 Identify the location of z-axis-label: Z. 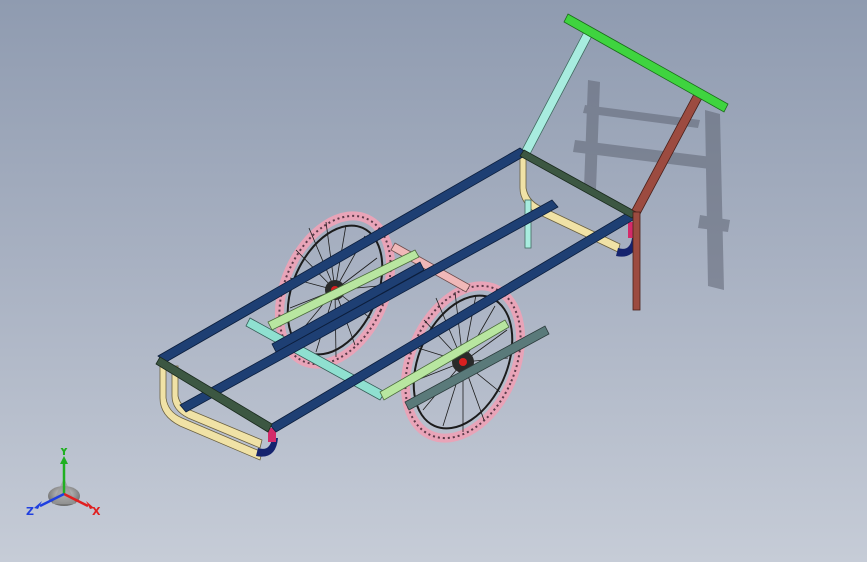
(30, 511).